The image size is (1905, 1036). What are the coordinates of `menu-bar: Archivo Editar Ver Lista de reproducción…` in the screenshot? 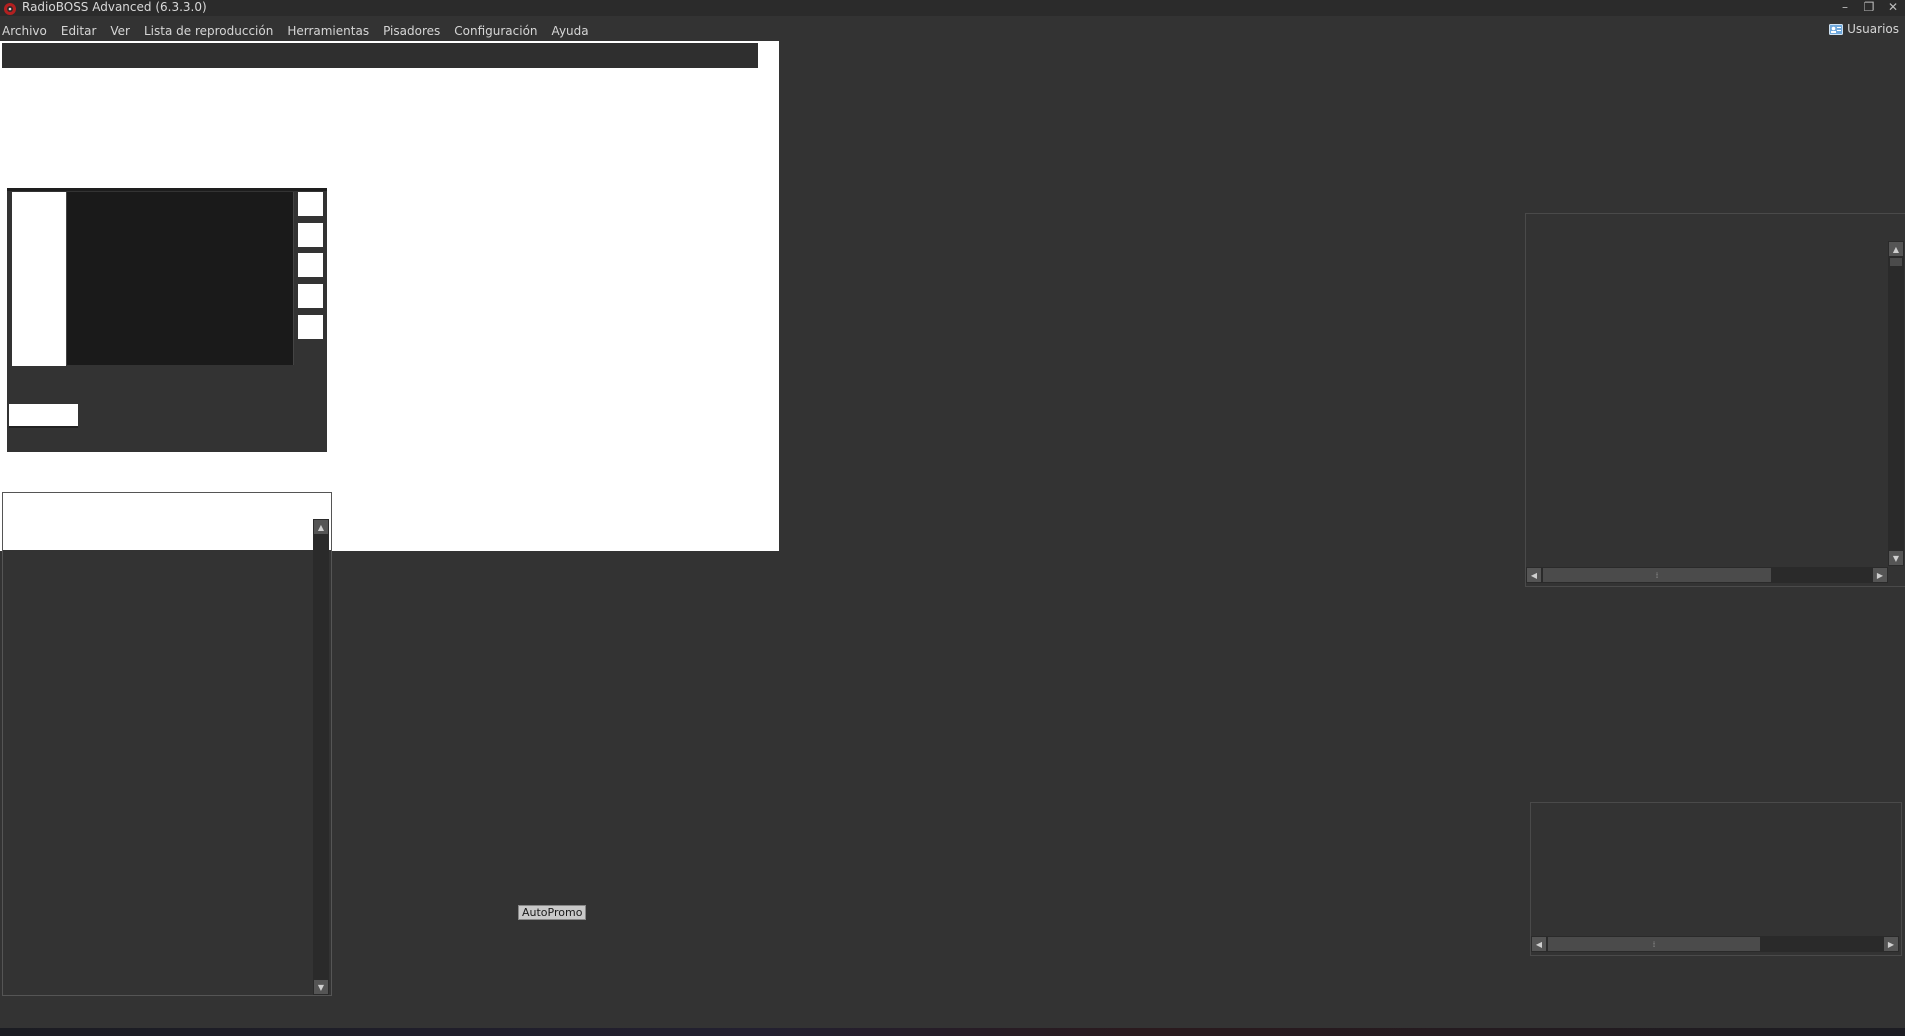 It's located at (298, 31).